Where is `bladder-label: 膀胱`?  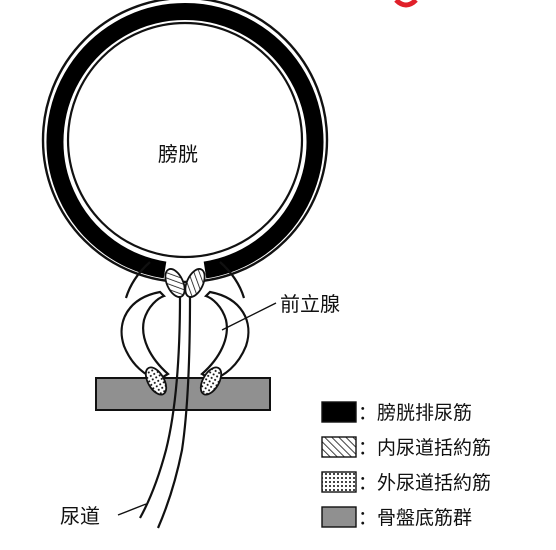 bladder-label: 膀胱 is located at coordinates (178, 154).